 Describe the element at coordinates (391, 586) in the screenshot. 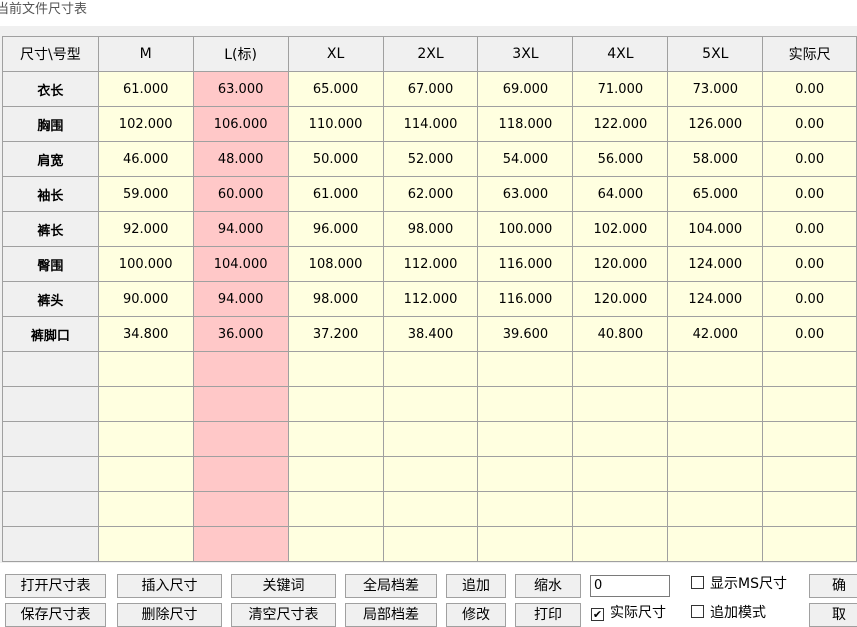

I see `global-grade-button: 全局档差` at that location.